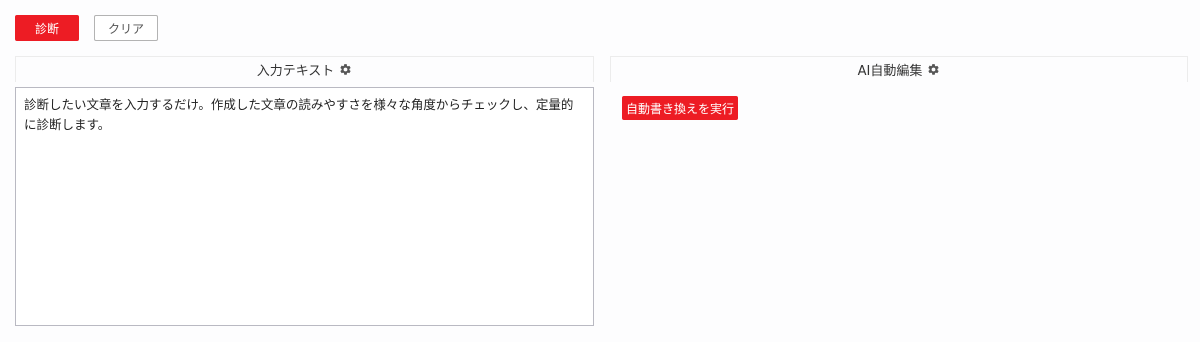  What do you see at coordinates (47, 28) in the screenshot?
I see `diagnose-button: 診断` at bounding box center [47, 28].